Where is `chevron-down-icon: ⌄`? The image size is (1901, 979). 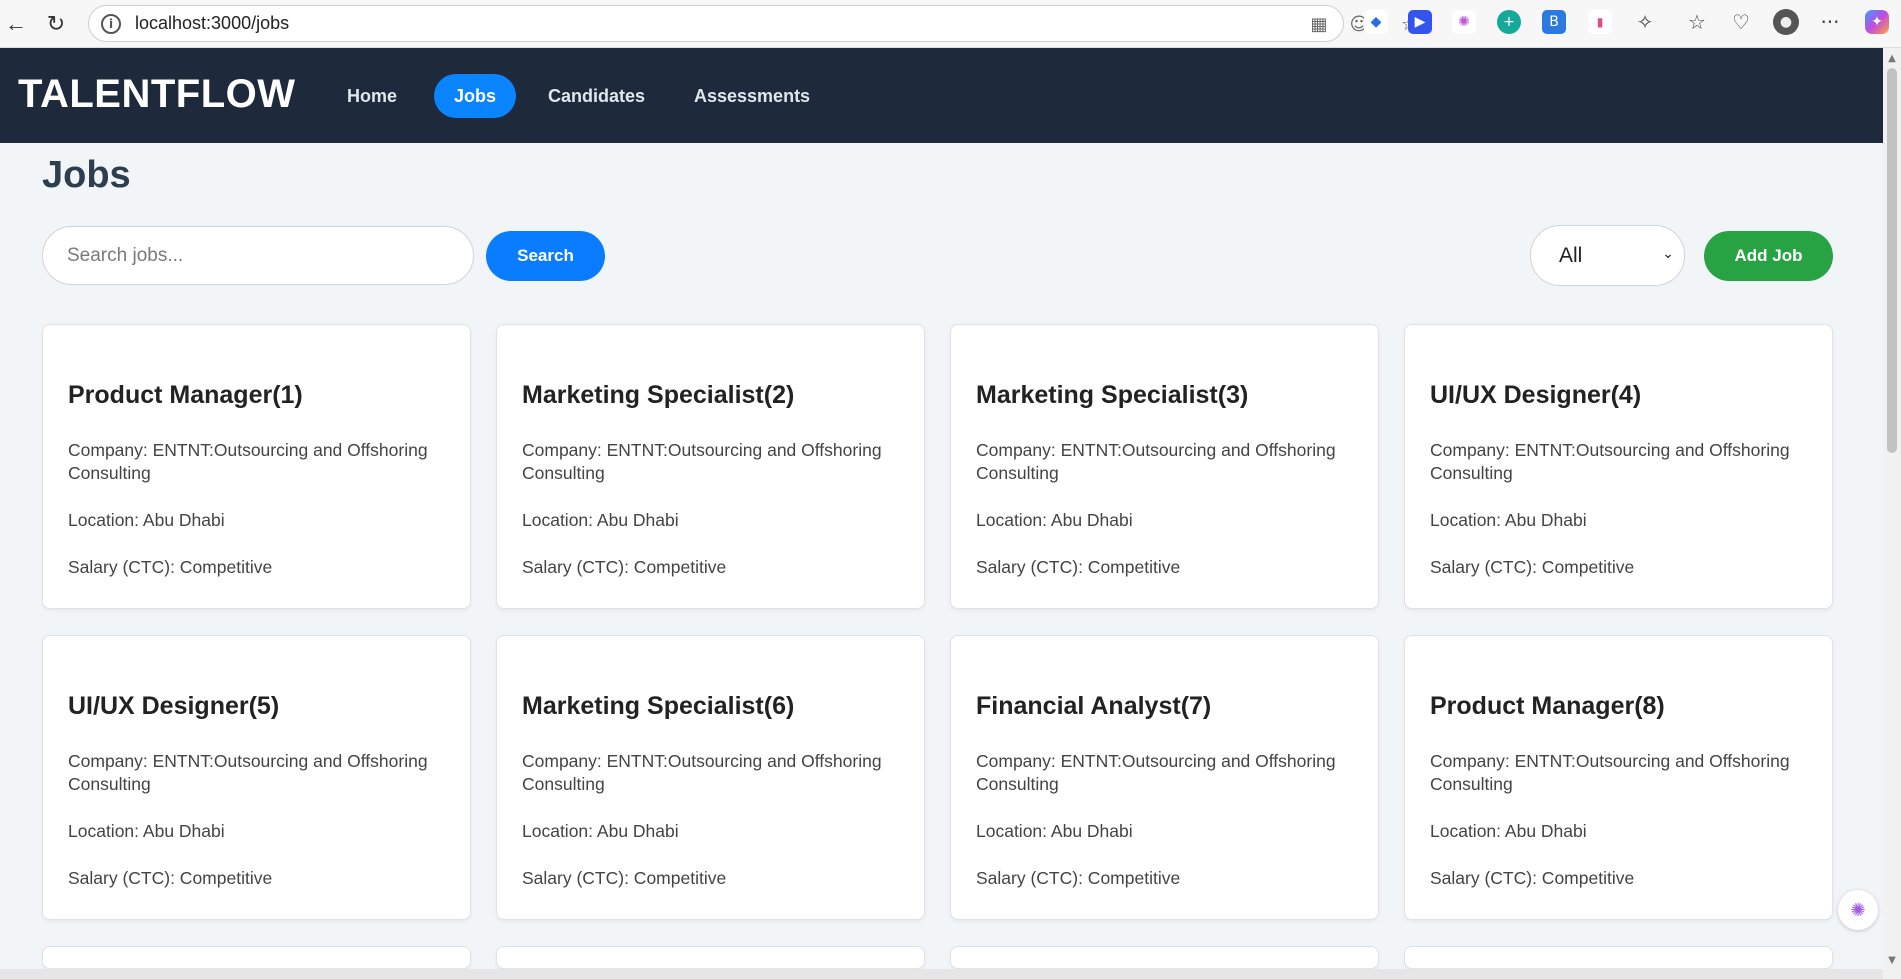
chevron-down-icon: ⌄ is located at coordinates (1668, 254).